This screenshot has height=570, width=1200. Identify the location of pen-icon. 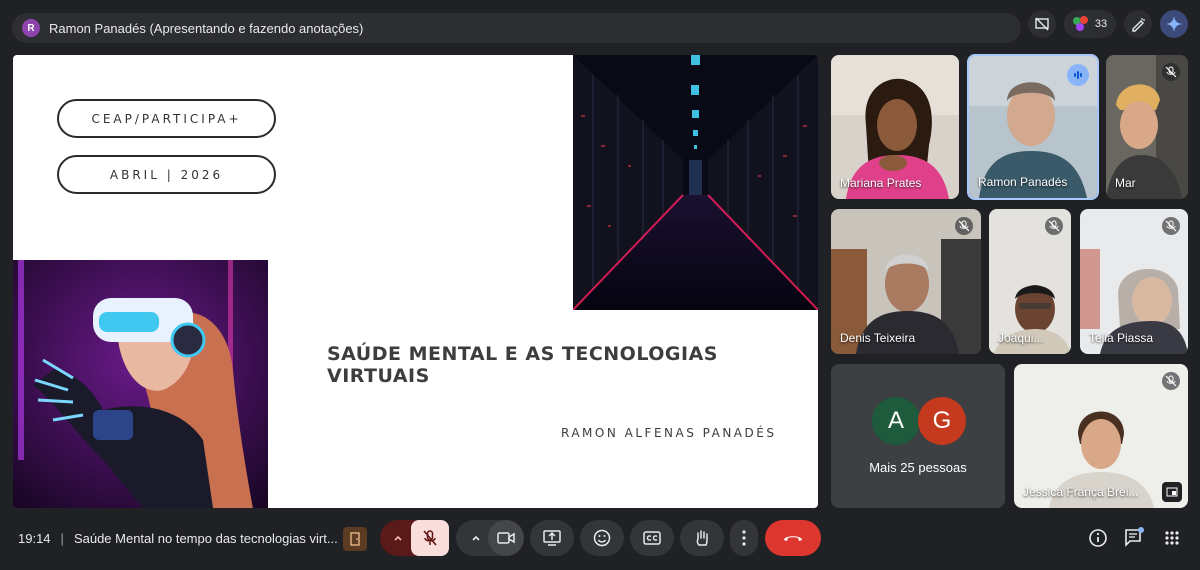
(1138, 25).